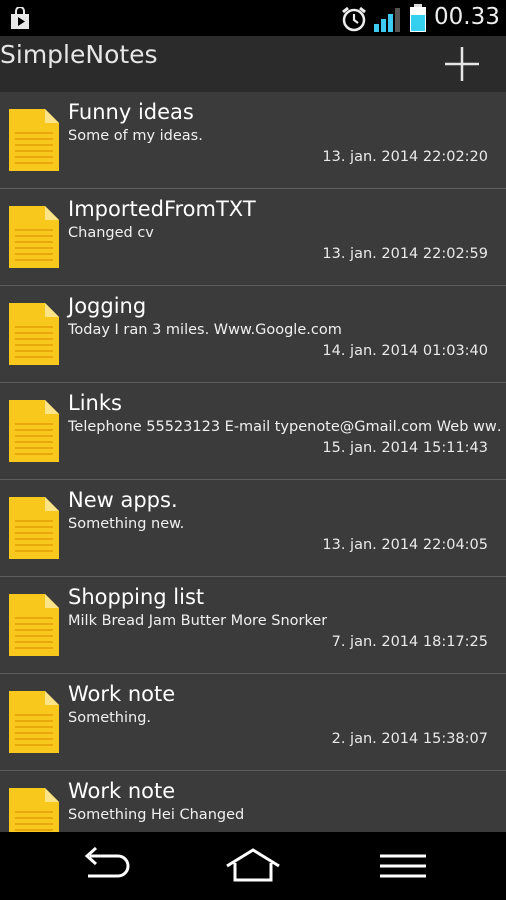 This screenshot has height=900, width=506. I want to click on note-date: 13. jan. 2014 22:02:20, so click(405, 157).